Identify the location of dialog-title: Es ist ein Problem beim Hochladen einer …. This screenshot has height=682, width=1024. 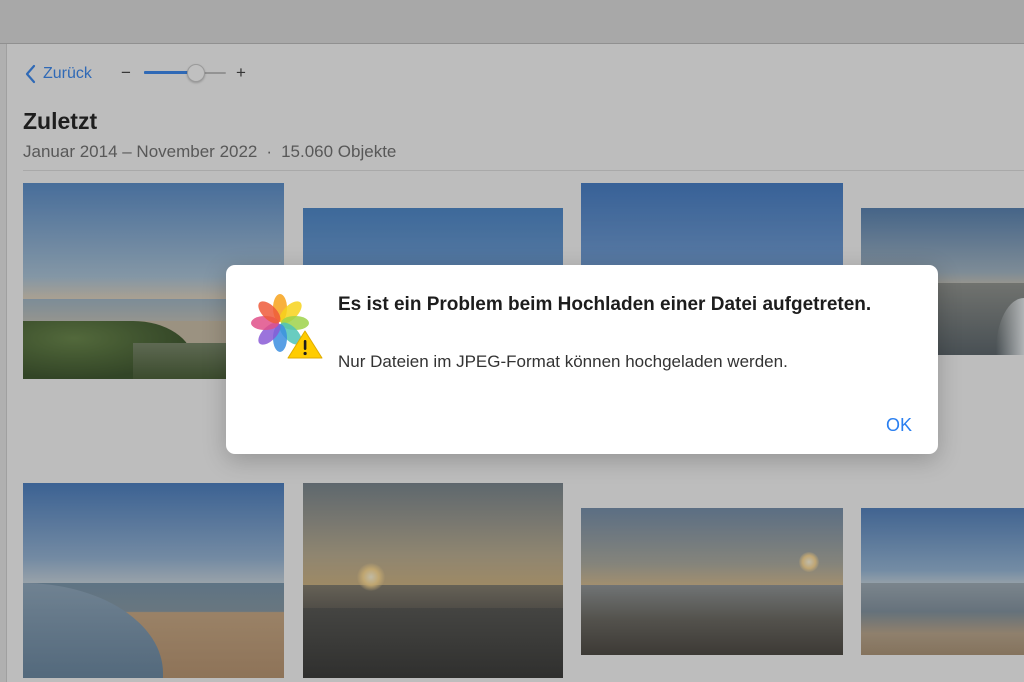
(605, 304).